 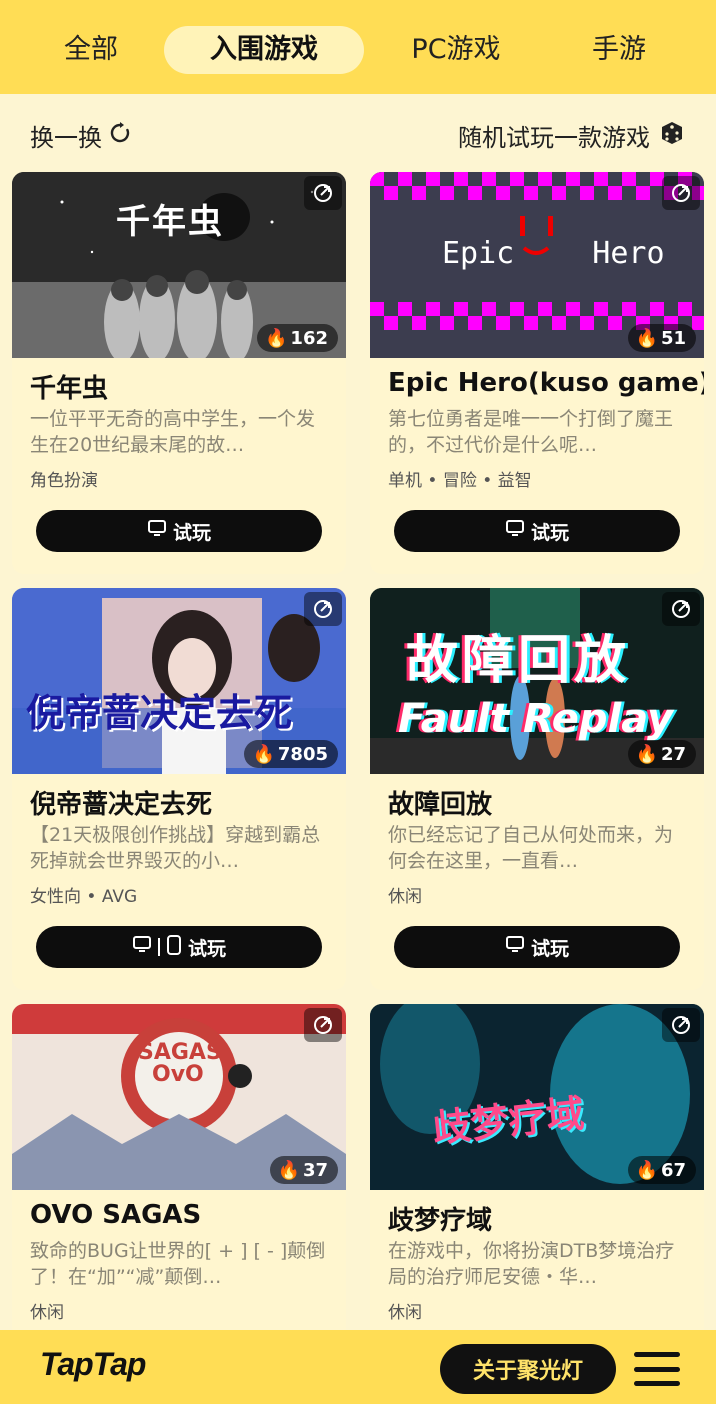 I want to click on thumbnail-title-text: 故障回放, so click(x=518, y=661).